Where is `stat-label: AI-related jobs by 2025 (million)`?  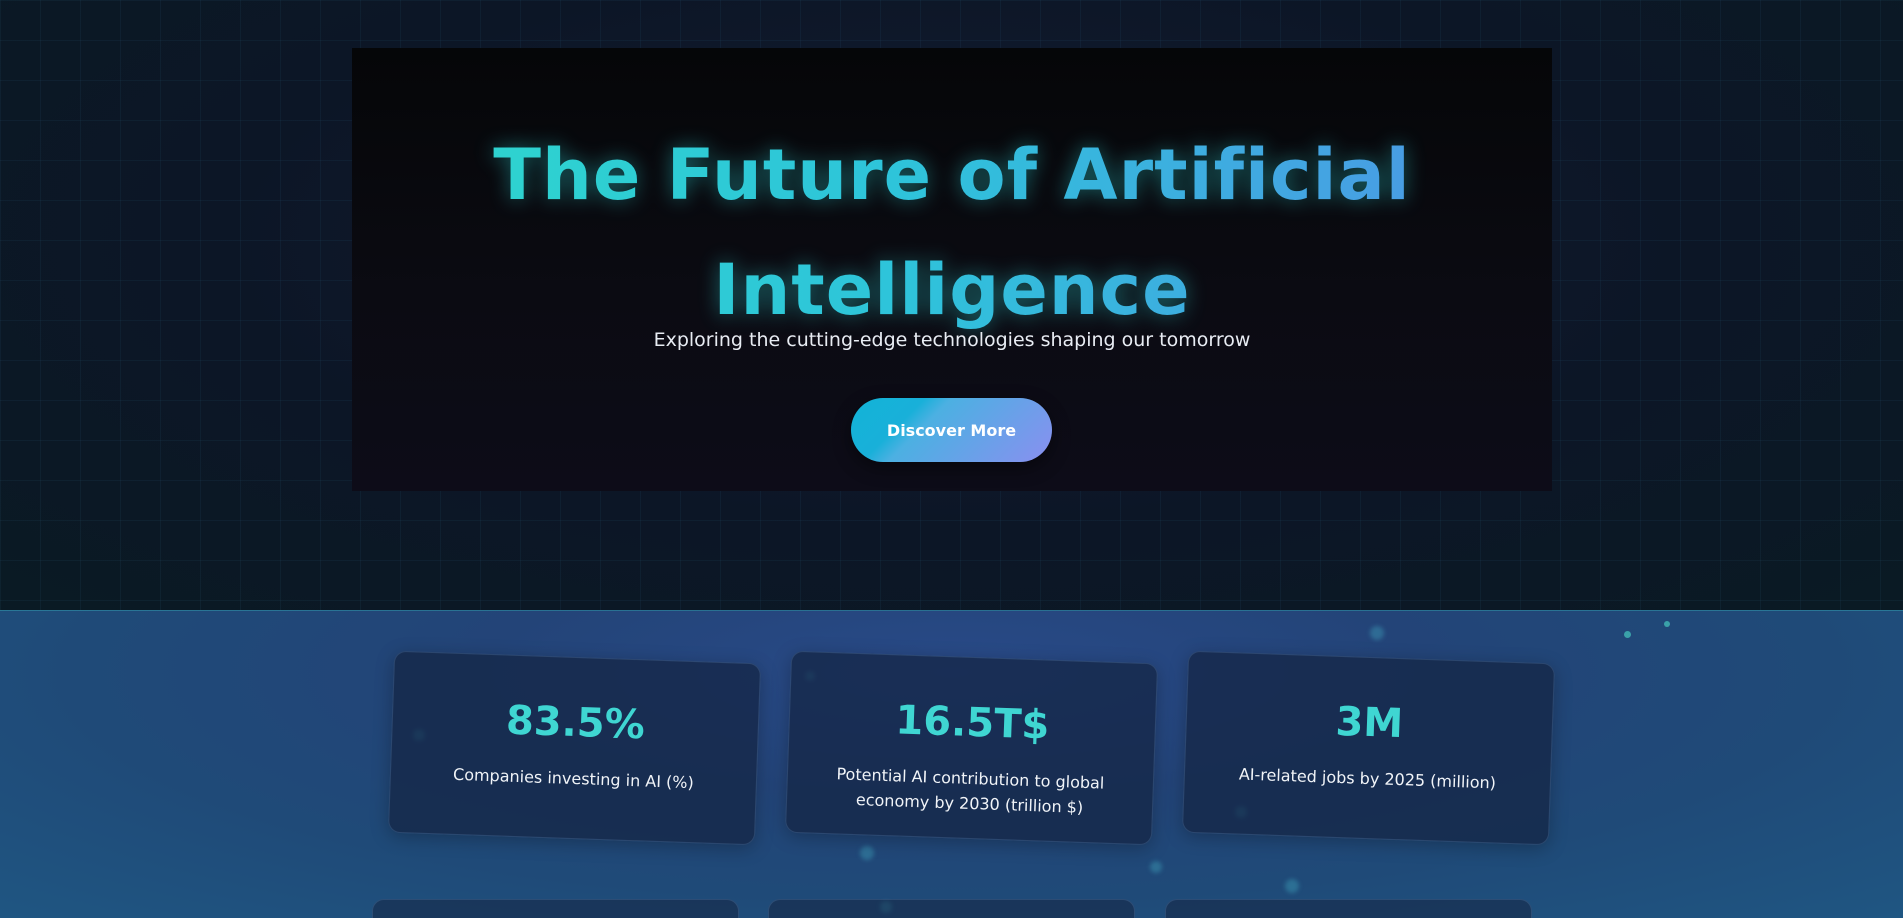 stat-label: AI-related jobs by 2025 (million) is located at coordinates (1367, 778).